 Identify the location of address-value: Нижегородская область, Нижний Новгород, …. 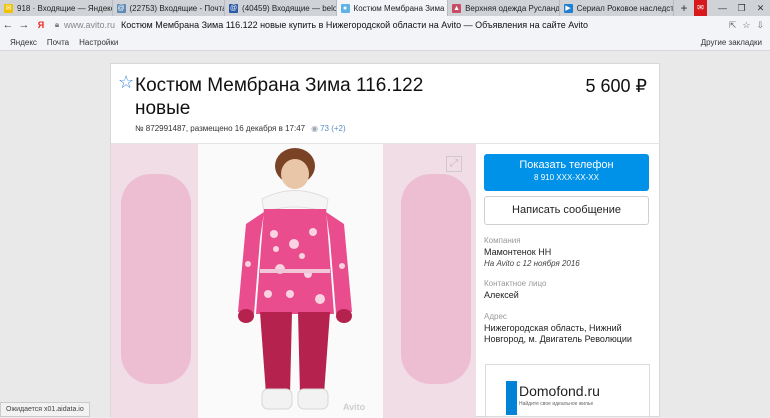
(558, 333).